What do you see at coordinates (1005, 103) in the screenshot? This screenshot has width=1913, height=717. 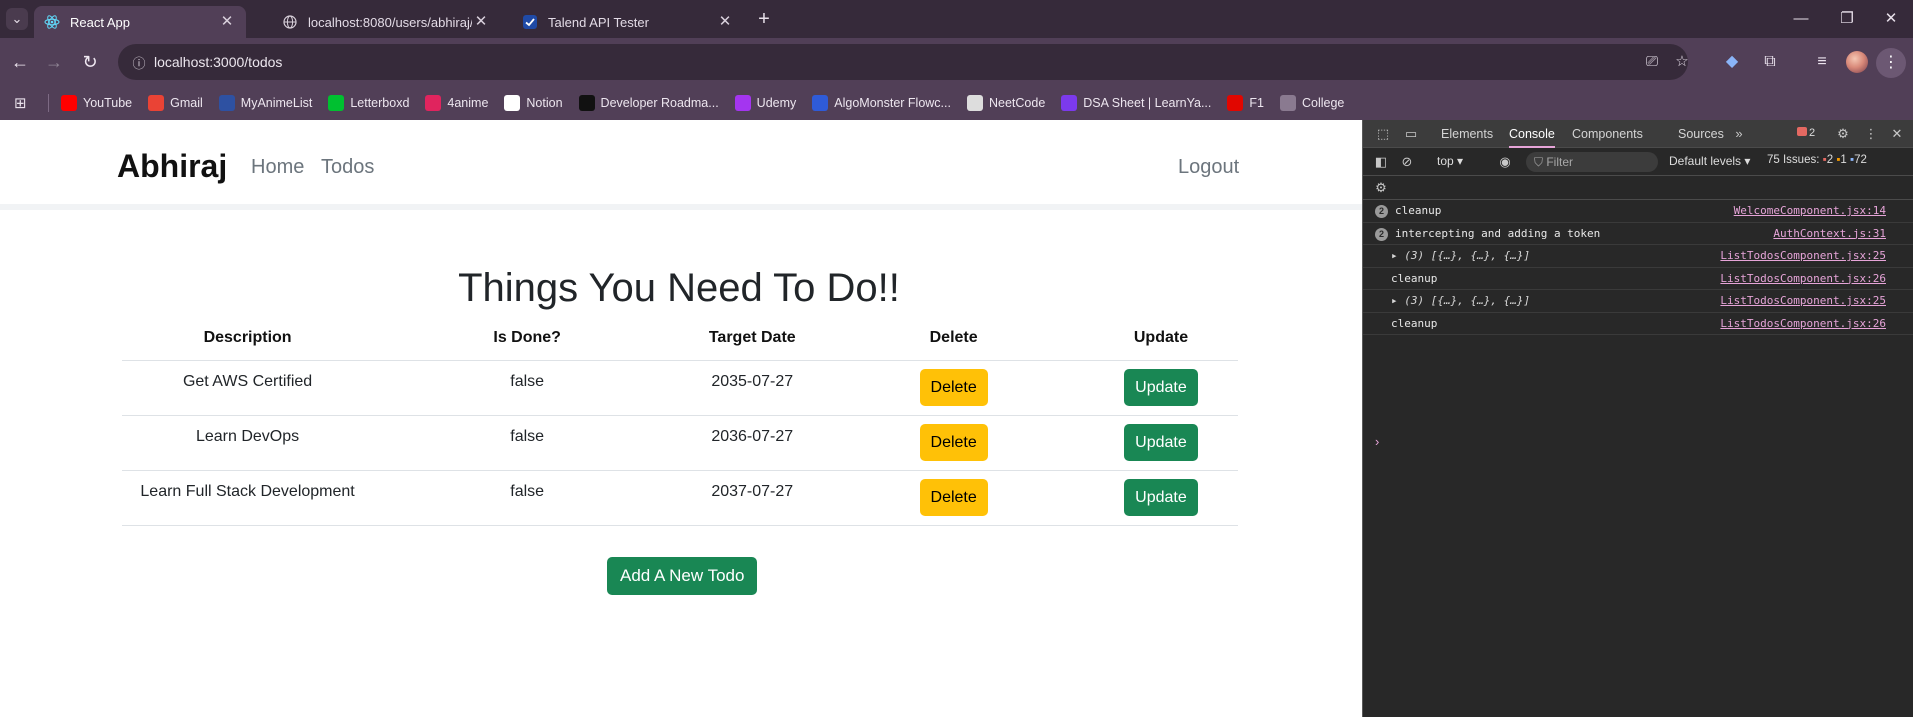 I see `bookmark-item: NeetCode` at bounding box center [1005, 103].